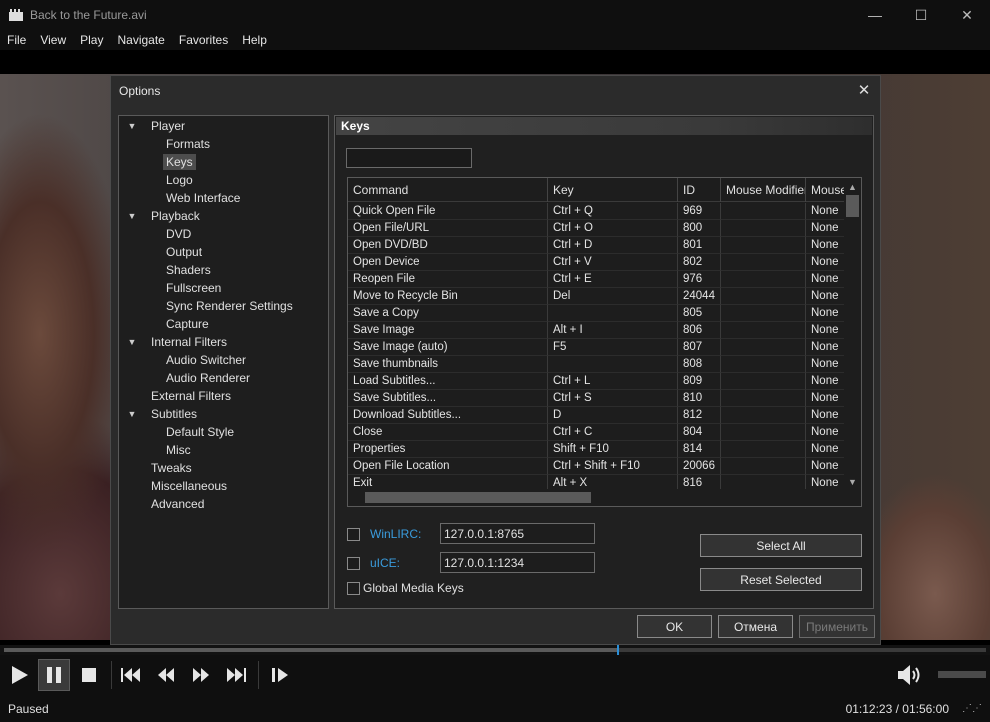 Image resolution: width=990 pixels, height=722 pixels. Describe the element at coordinates (16, 40) in the screenshot. I see `menu-file: File` at that location.